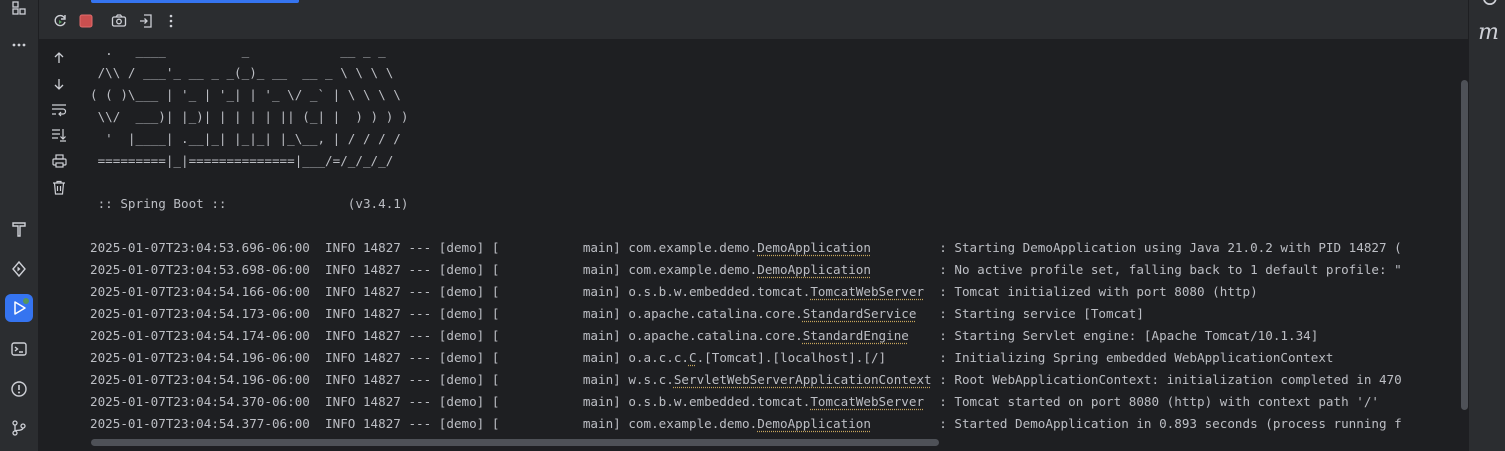  Describe the element at coordinates (803, 379) in the screenshot. I see `log-class-link: ServletWebServerApplicationContext` at that location.